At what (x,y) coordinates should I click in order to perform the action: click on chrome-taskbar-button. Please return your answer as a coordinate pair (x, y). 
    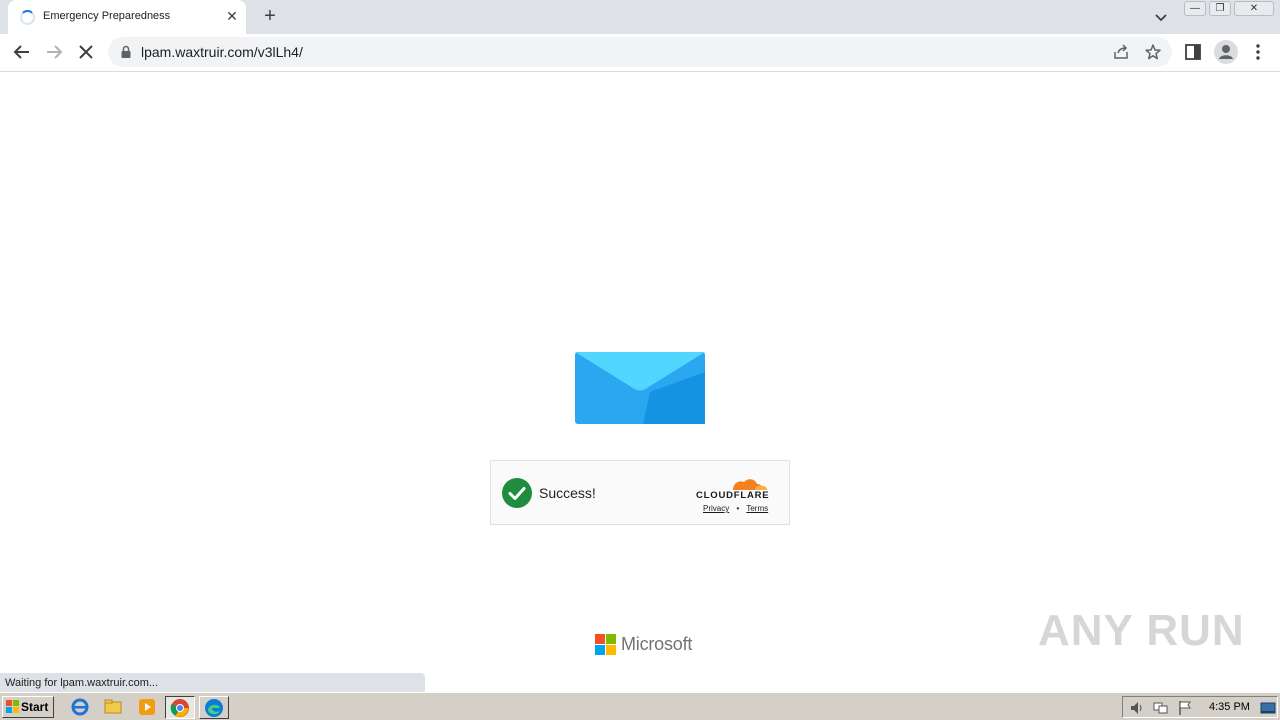
    Looking at the image, I should click on (180, 707).